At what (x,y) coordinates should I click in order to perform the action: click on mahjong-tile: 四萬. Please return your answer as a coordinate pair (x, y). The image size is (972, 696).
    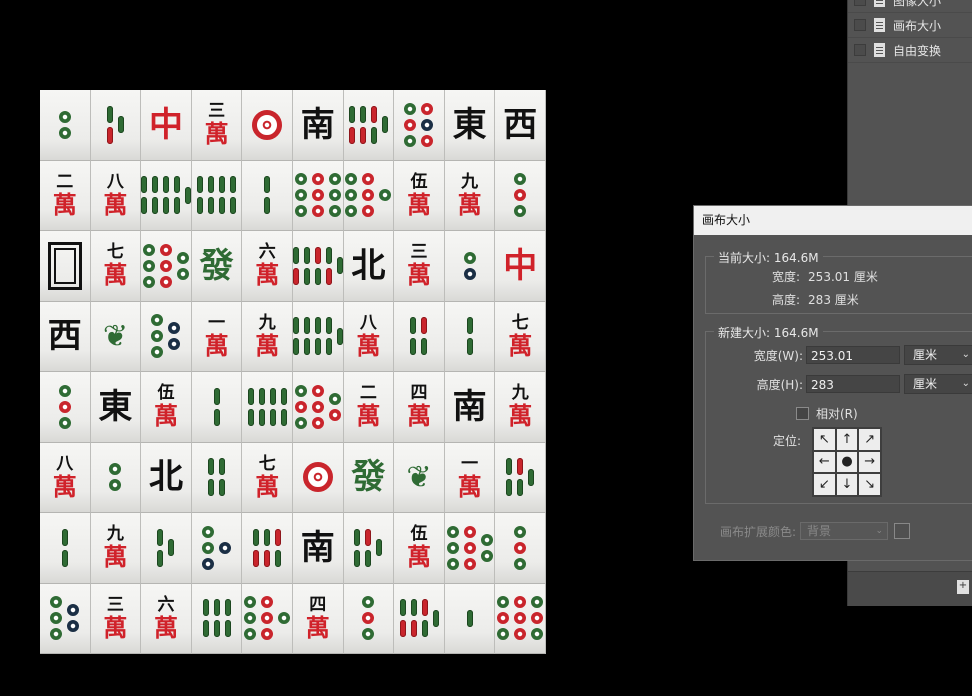
    Looking at the image, I should click on (318, 618).